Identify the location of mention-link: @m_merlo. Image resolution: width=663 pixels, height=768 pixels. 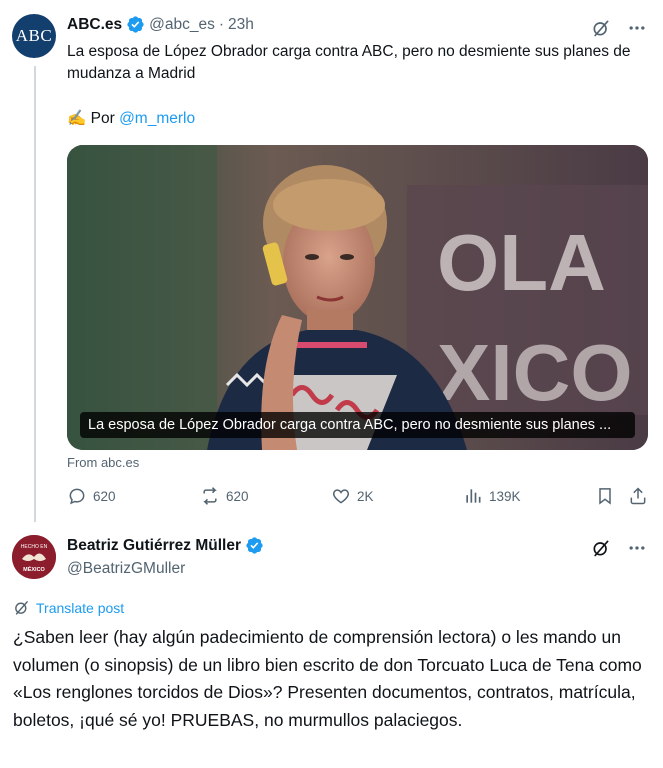
(157, 118).